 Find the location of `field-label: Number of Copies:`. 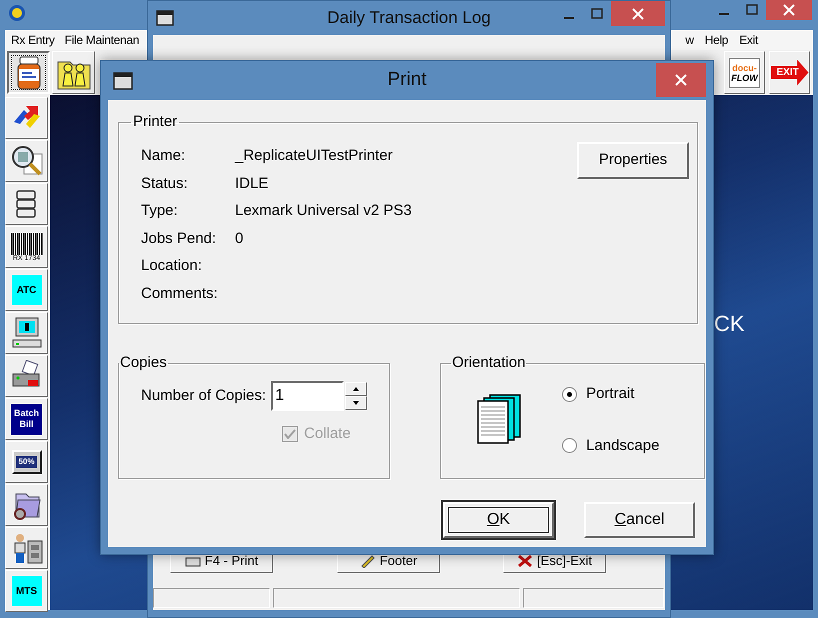

field-label: Number of Copies: is located at coordinates (203, 396).